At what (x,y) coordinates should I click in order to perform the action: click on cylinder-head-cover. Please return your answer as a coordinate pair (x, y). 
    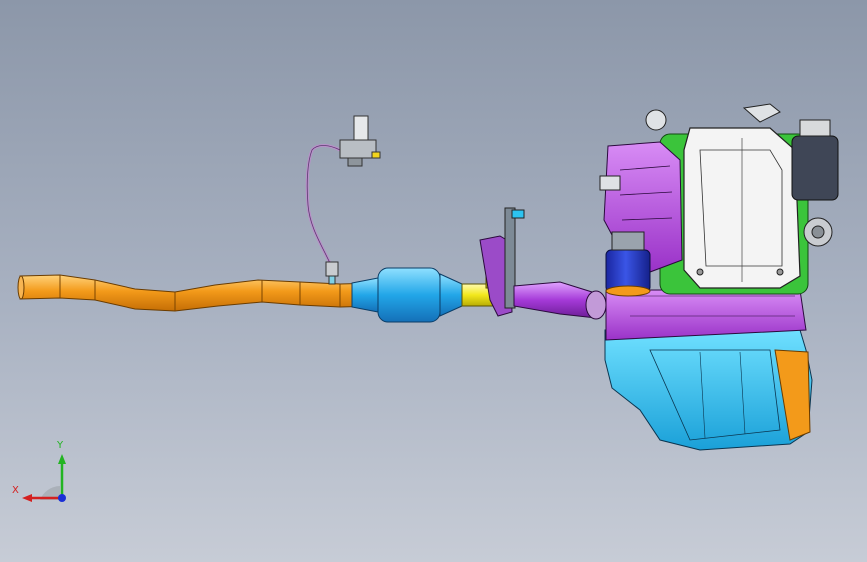
    Looking at the image, I should click on (742, 208).